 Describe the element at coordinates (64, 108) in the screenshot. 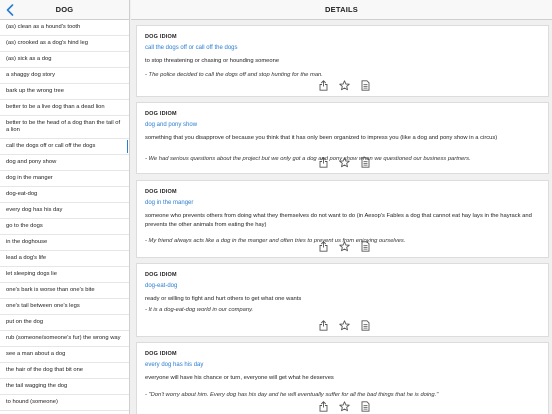

I see `list-item: better to be a live dog than a dead lion` at that location.